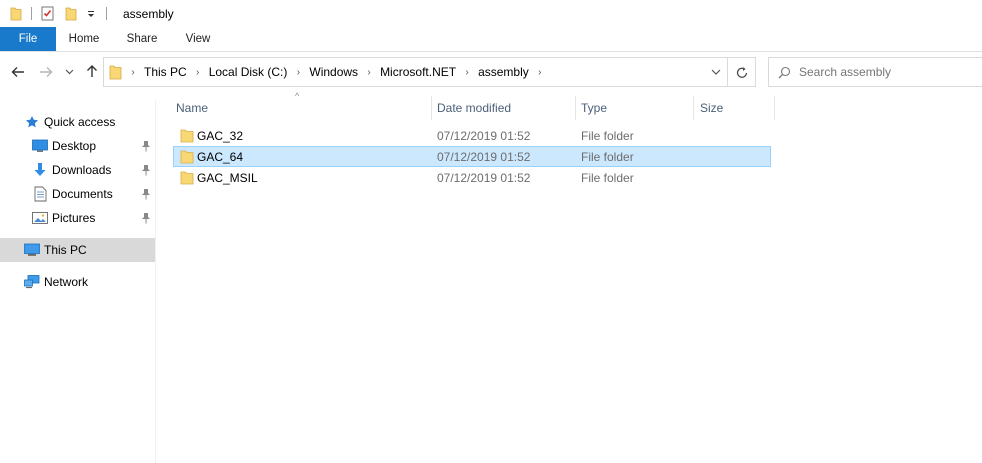 The width and height of the screenshot is (982, 463). I want to click on file-row: GAC_32 07/12/2019 01:52 File folder, so click(472, 135).